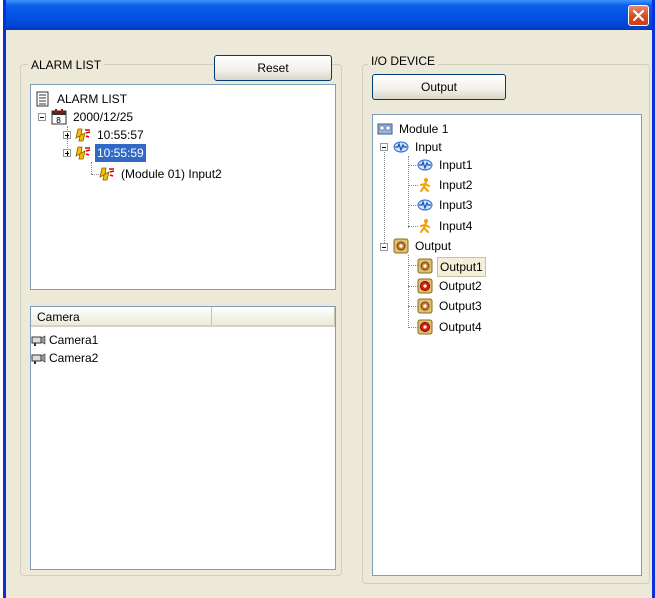 The image size is (655, 598). What do you see at coordinates (171, 174) in the screenshot?
I see `tree-item-label: (Module 01) Input2` at bounding box center [171, 174].